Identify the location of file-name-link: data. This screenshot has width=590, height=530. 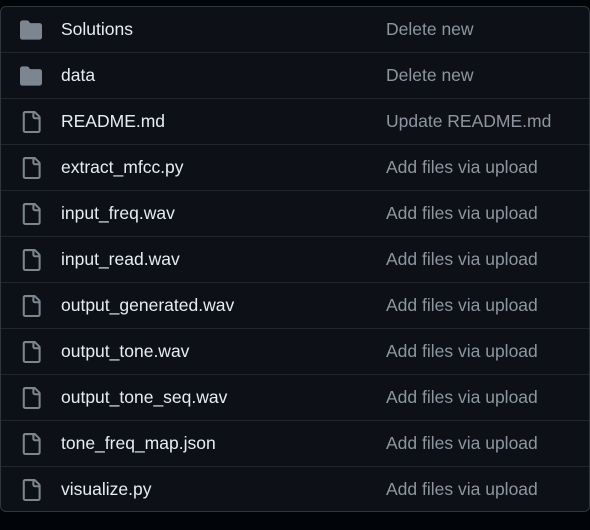
(78, 75).